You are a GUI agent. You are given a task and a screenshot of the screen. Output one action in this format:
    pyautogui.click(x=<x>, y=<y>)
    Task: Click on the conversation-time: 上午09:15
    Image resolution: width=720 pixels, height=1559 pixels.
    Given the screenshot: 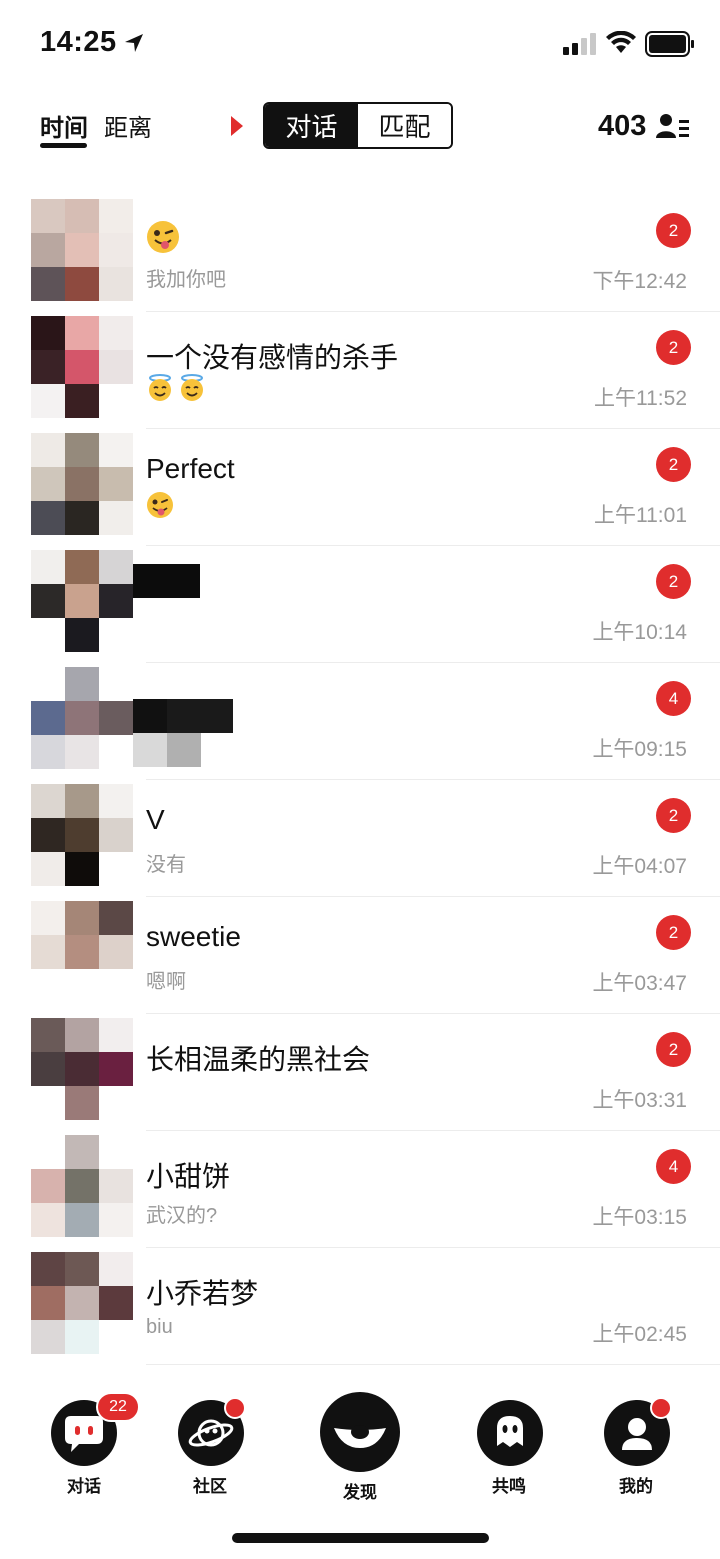 What is the action you would take?
    pyautogui.click(x=639, y=749)
    